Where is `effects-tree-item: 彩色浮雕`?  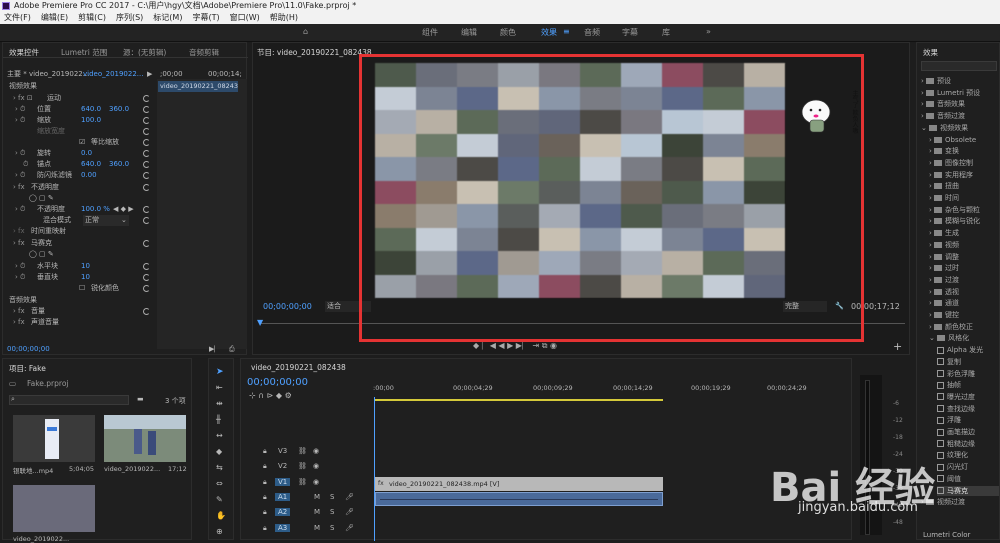 effects-tree-item: 彩色浮雕 is located at coordinates (956, 374).